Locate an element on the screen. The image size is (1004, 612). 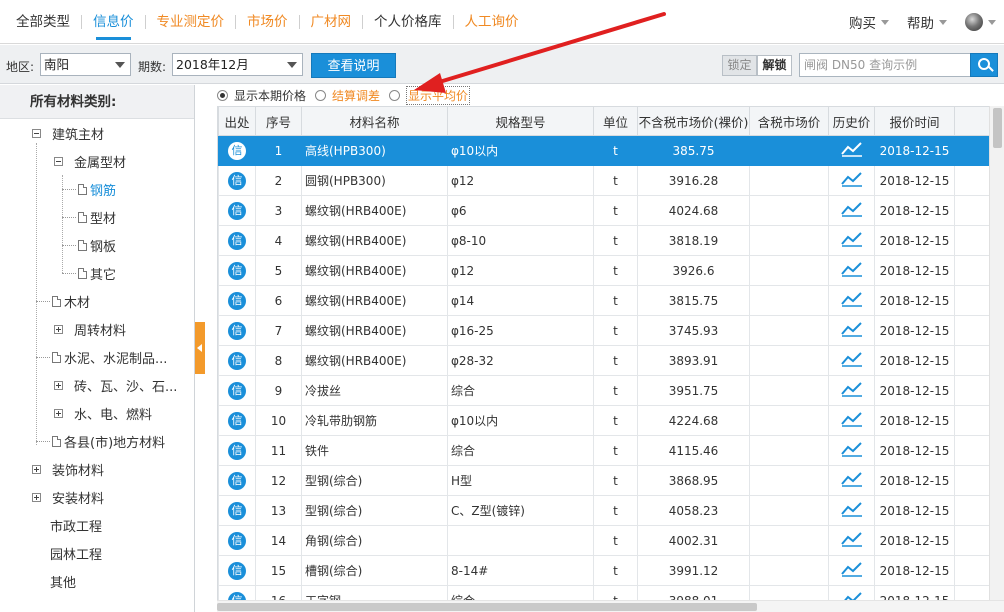
tree-node-landscape: 园林工程 is located at coordinates (76, 553).